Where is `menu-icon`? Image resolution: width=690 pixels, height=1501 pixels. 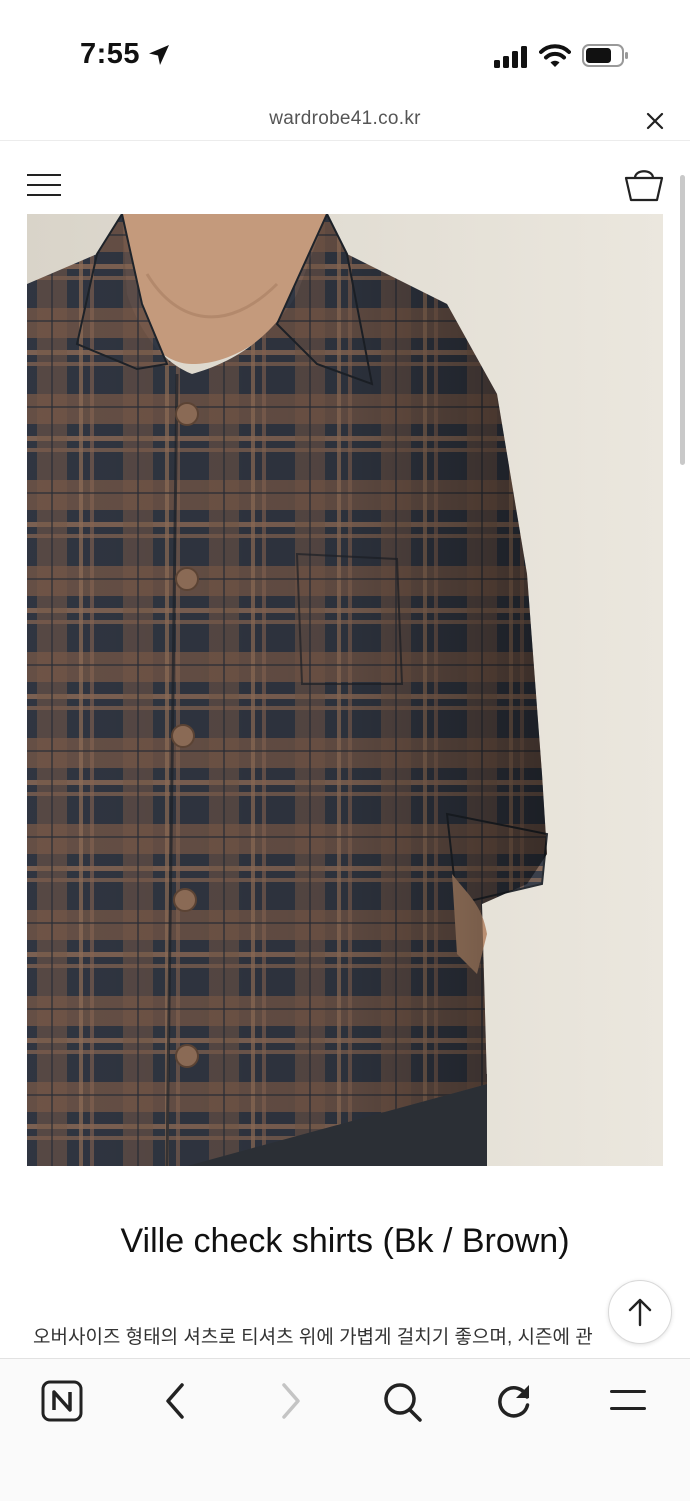 menu-icon is located at coordinates (628, 1401).